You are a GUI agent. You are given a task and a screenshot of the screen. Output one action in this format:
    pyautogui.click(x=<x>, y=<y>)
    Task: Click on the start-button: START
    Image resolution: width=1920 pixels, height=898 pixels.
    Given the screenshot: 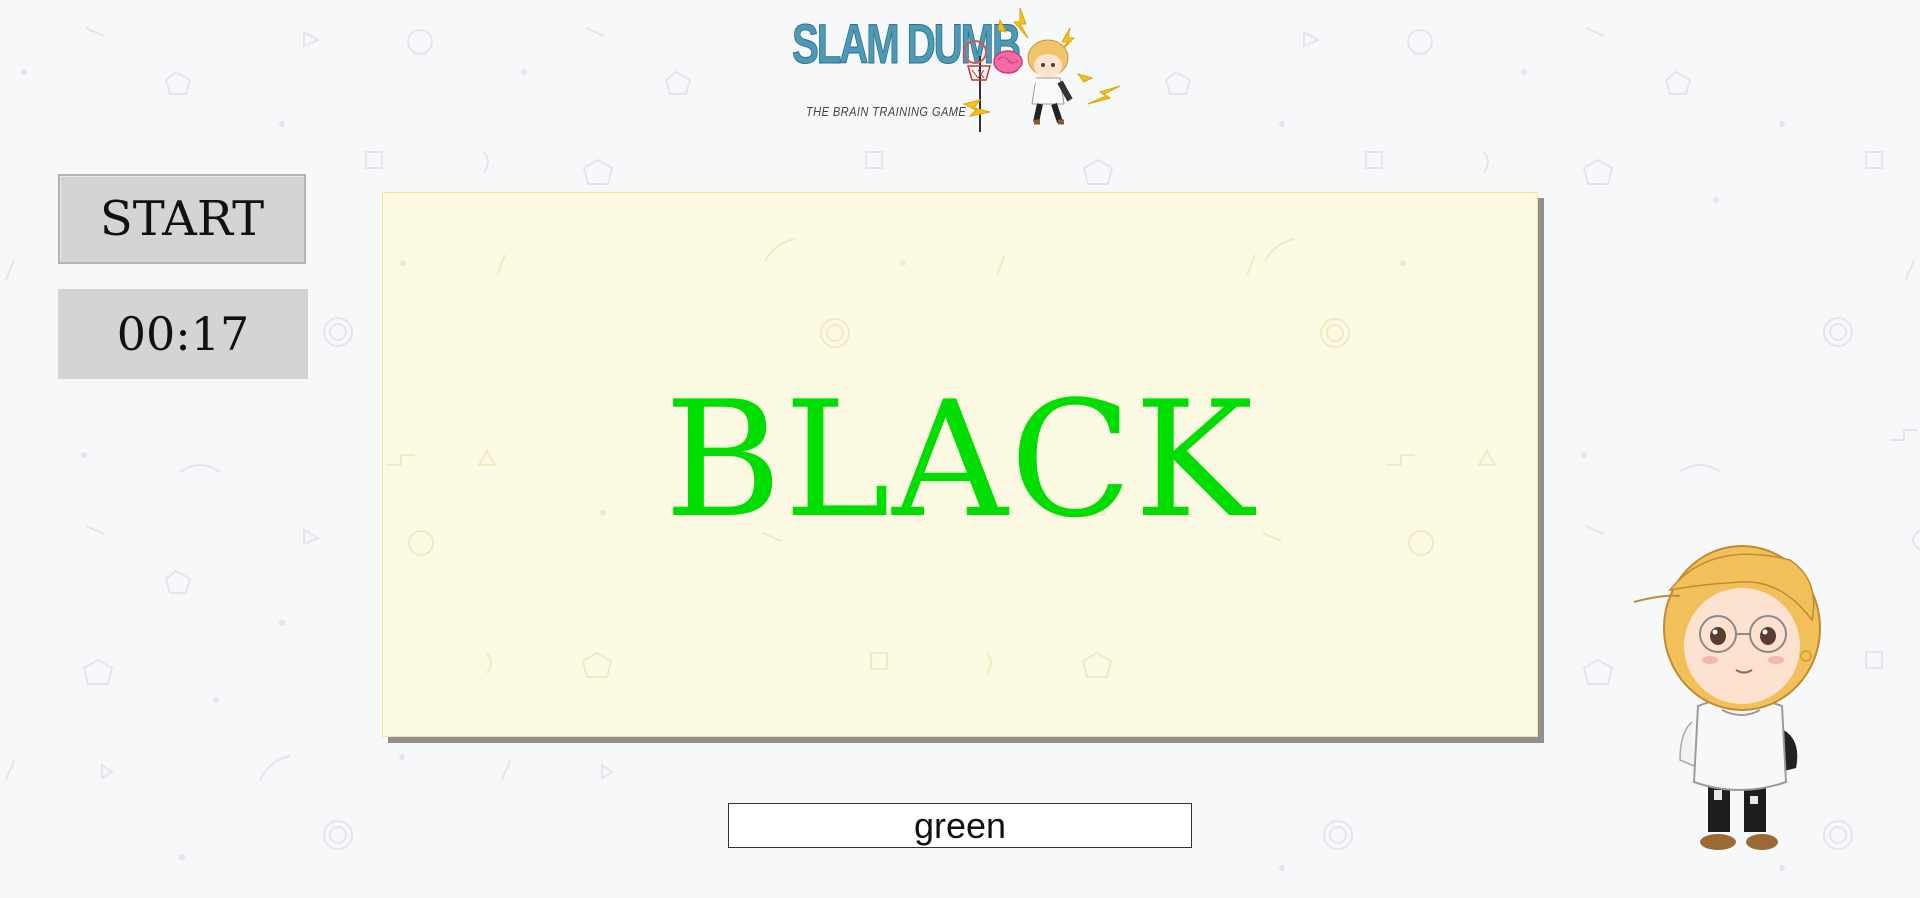 What is the action you would take?
    pyautogui.click(x=182, y=219)
    